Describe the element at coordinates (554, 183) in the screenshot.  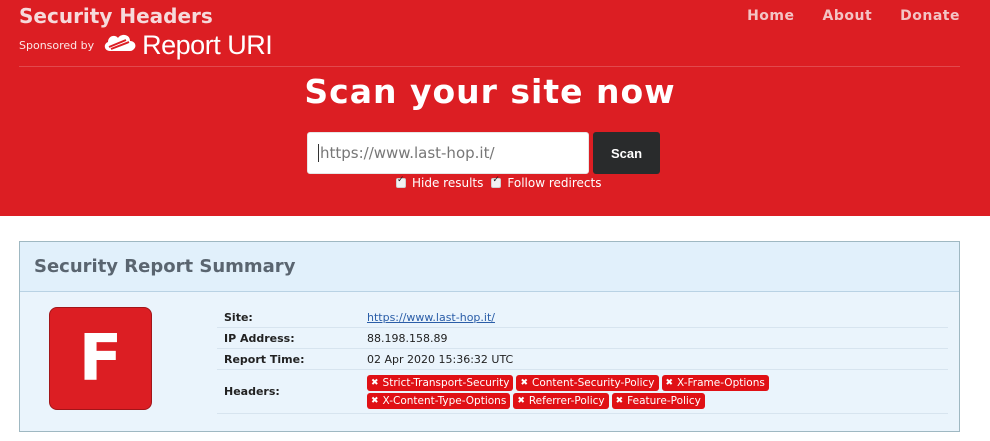
I see `follow-redirects-label: Follow redirects` at that location.